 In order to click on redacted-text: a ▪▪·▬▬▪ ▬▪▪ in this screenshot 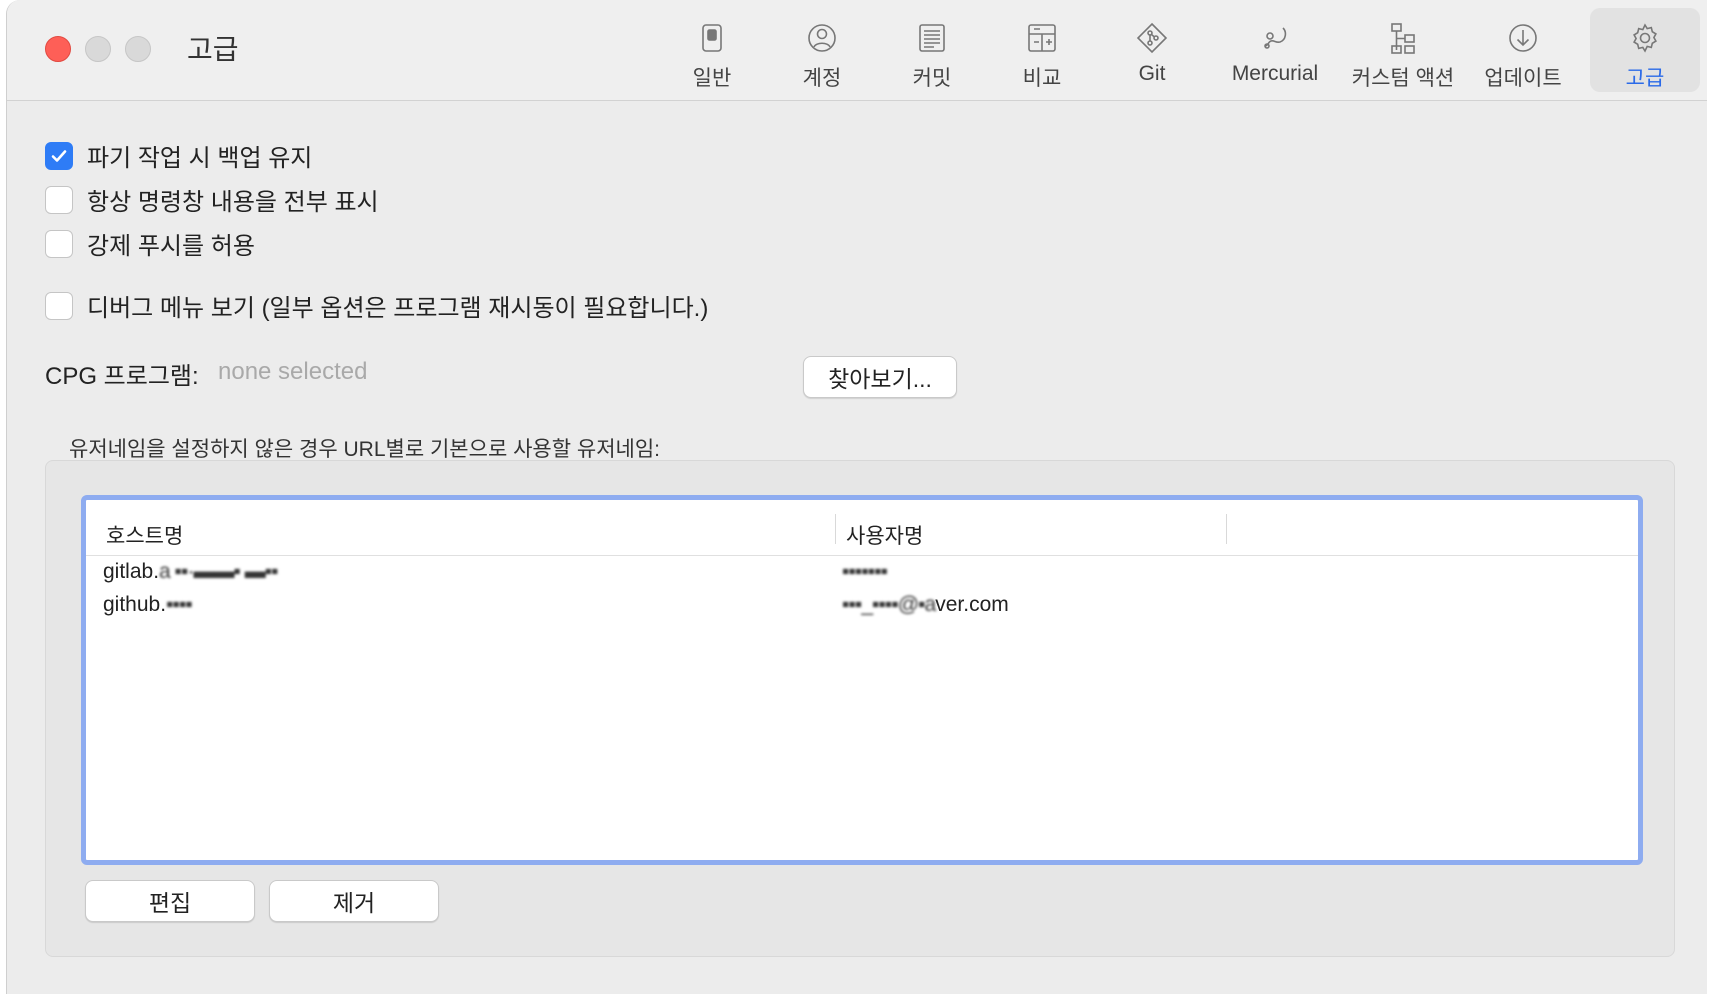, I will do `click(219, 571)`.